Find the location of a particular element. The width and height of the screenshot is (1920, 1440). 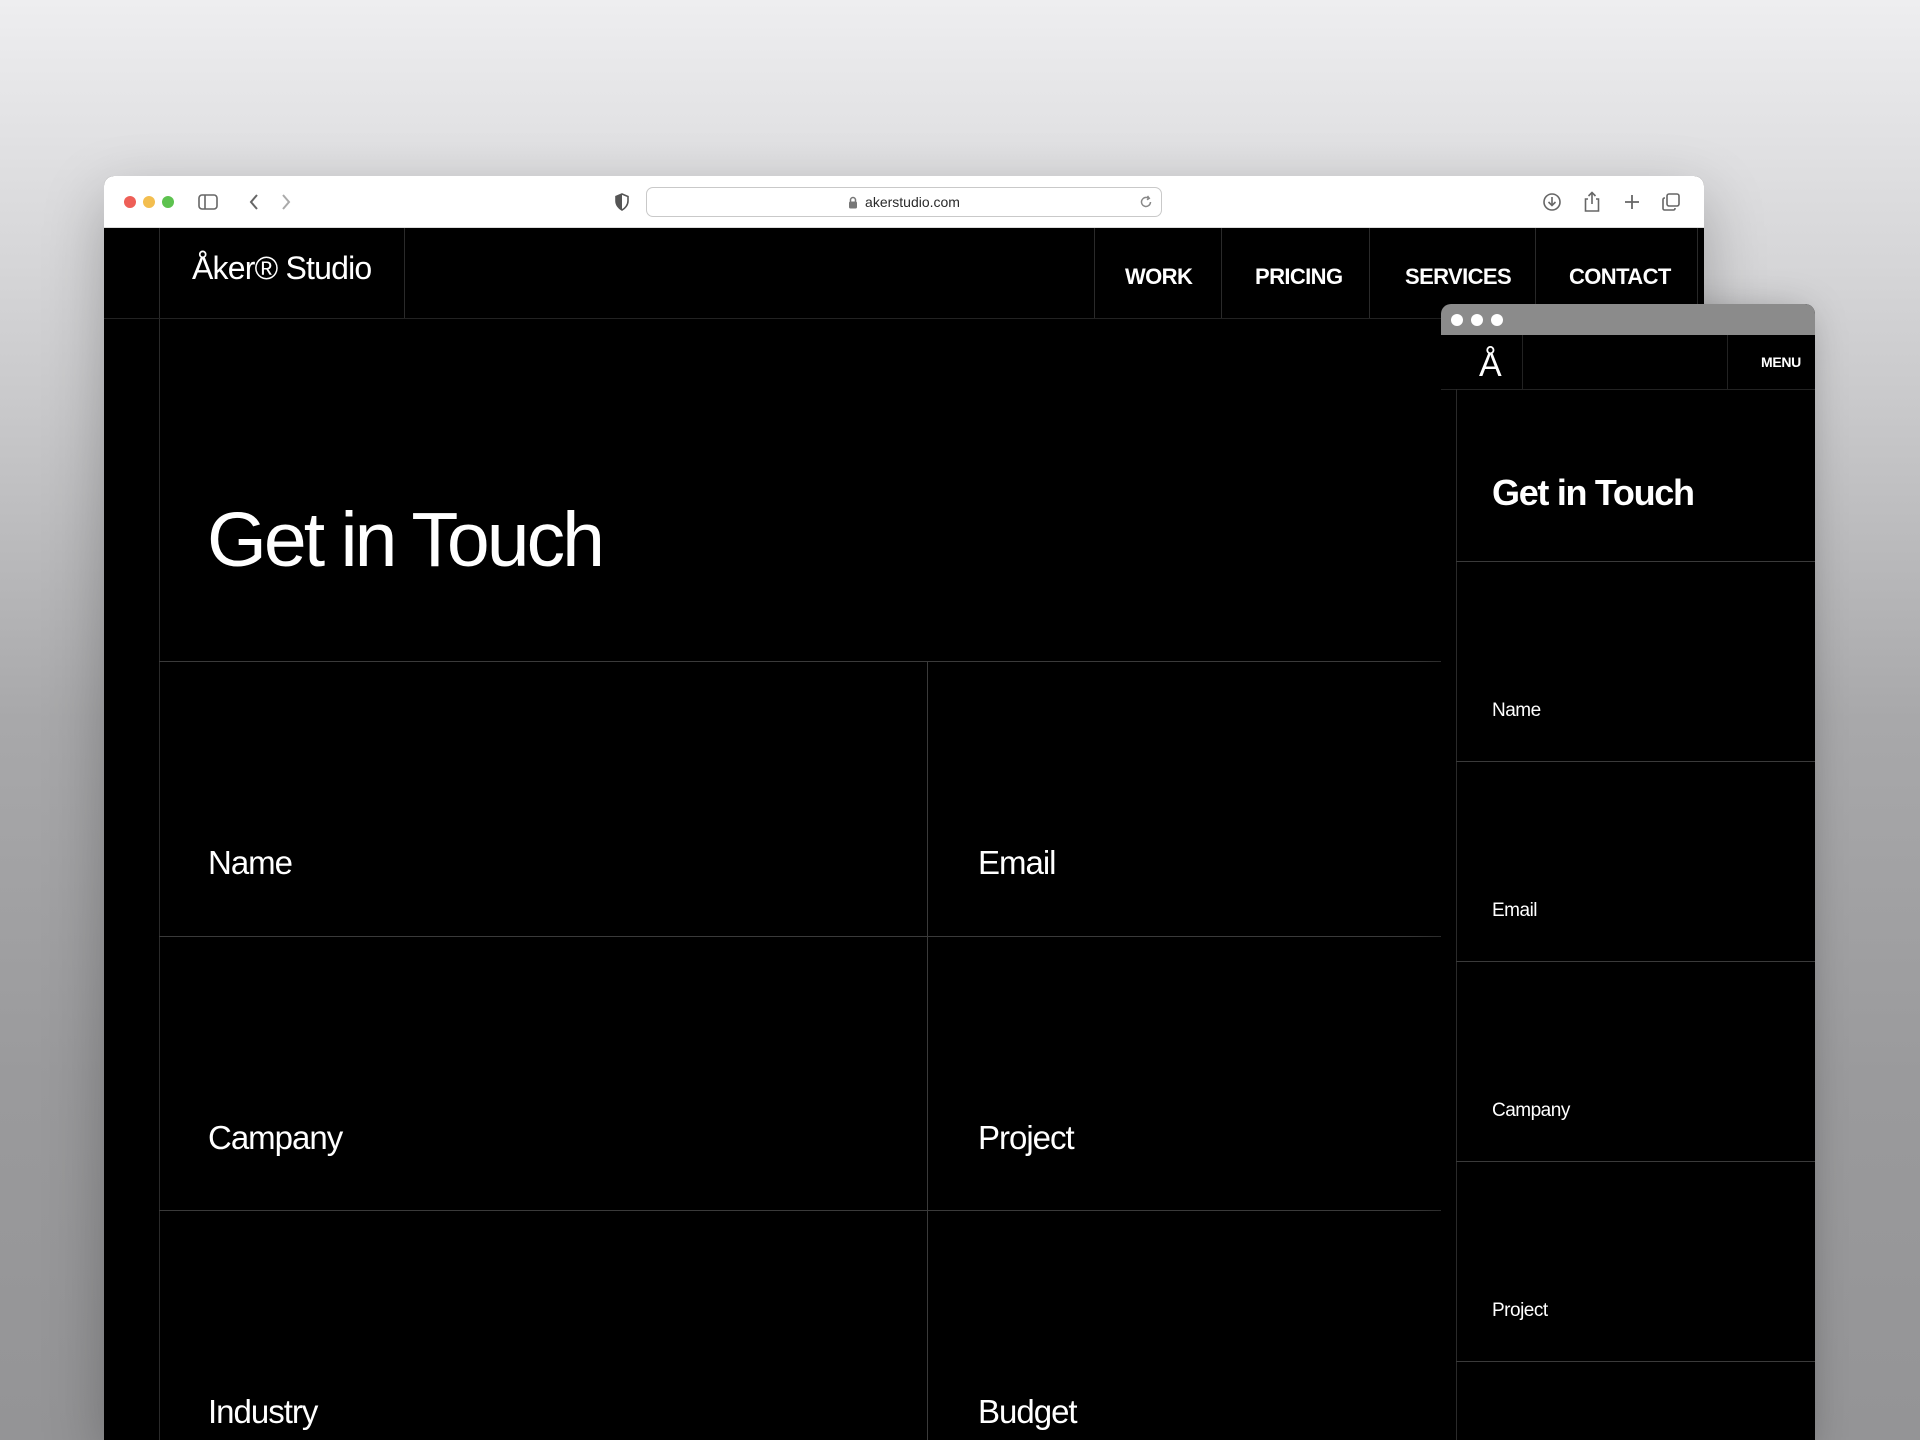

mobile-email-label: Email is located at coordinates (1515, 910).